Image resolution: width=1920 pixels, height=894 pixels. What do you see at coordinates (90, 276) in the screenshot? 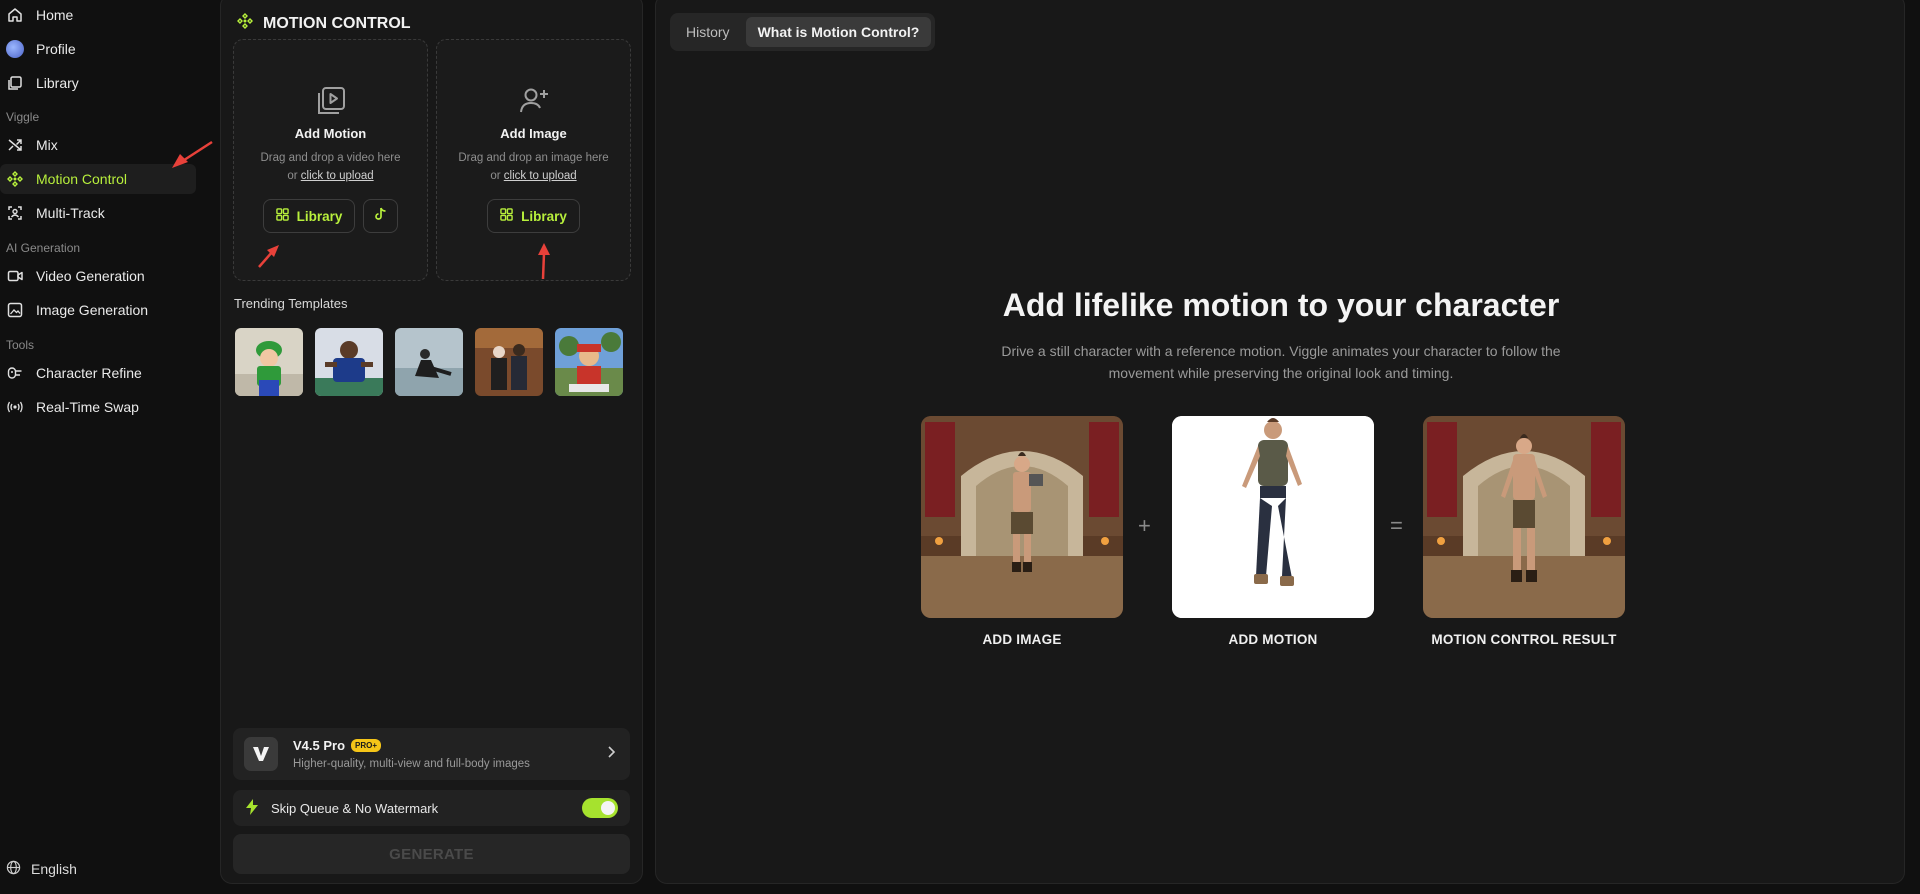
I see `sidebar-item-label: Video Generation` at bounding box center [90, 276].